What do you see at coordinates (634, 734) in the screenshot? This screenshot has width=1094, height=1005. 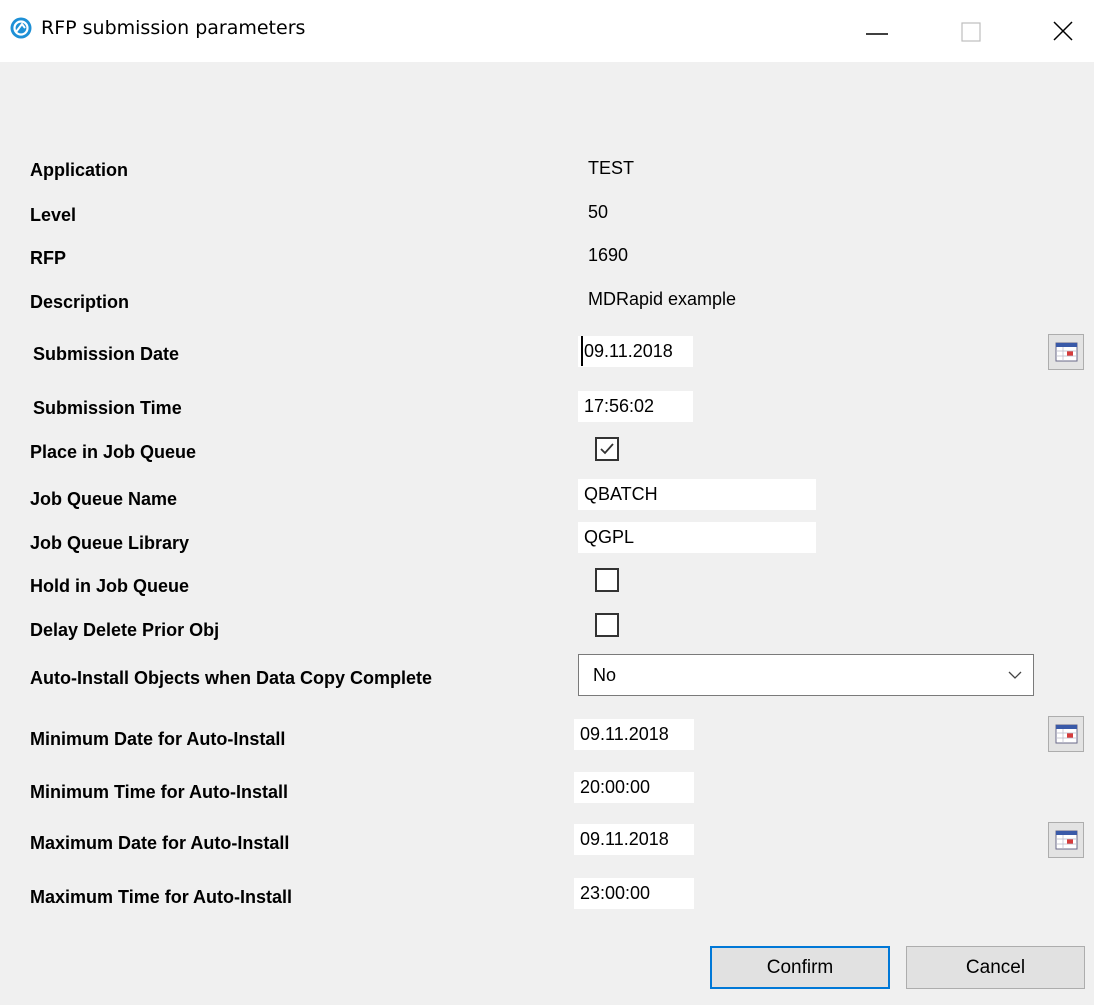 I see `min-date-field: 09.11.2018` at bounding box center [634, 734].